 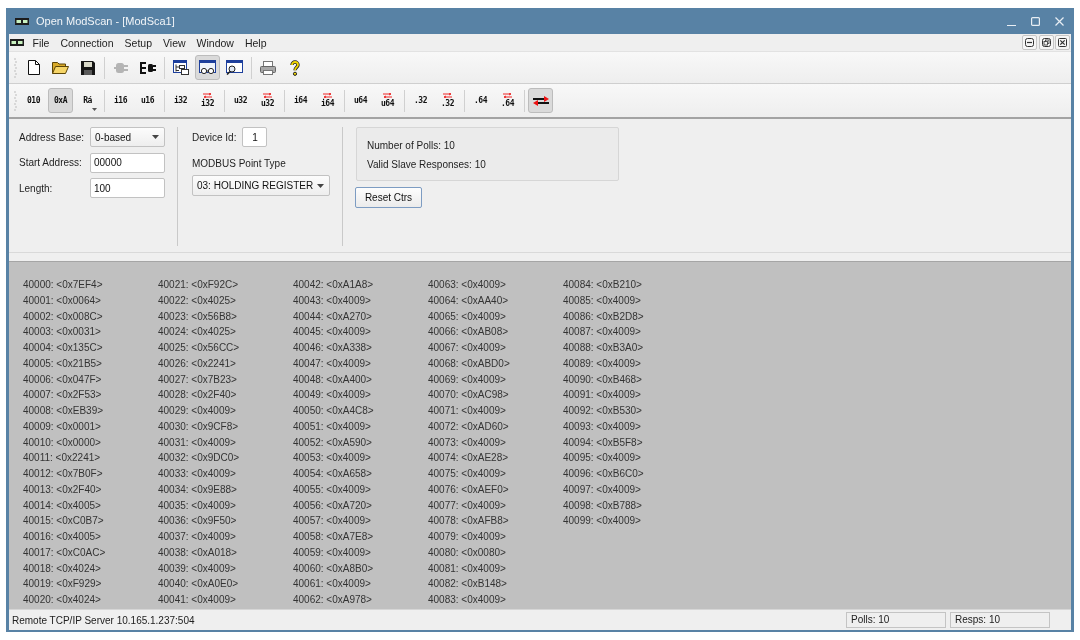 What do you see at coordinates (94, 109) in the screenshot?
I see `caret-icon` at bounding box center [94, 109].